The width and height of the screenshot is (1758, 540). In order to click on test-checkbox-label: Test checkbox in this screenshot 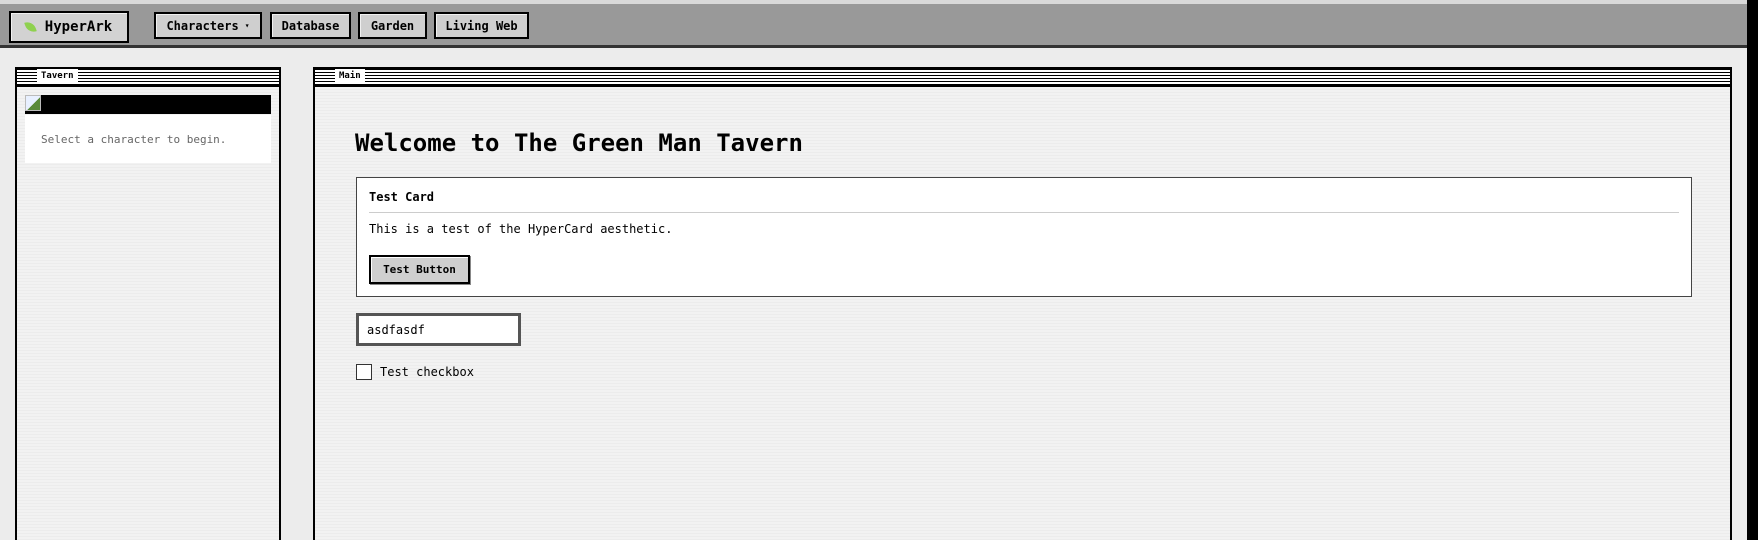, I will do `click(427, 372)`.